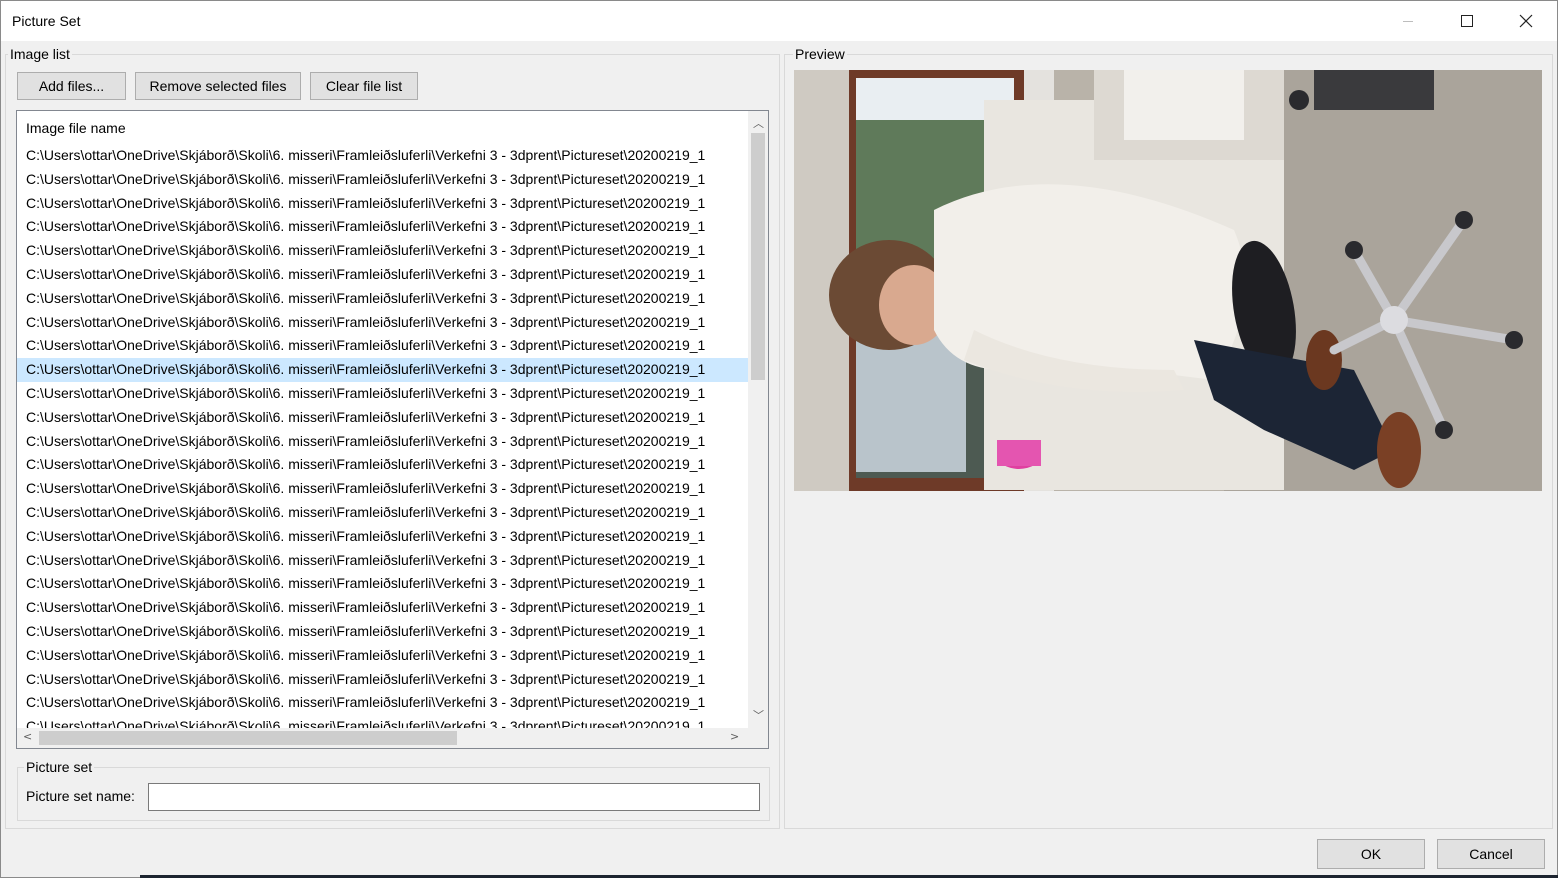  What do you see at coordinates (27, 736) in the screenshot?
I see `scroll-left-icon: <` at bounding box center [27, 736].